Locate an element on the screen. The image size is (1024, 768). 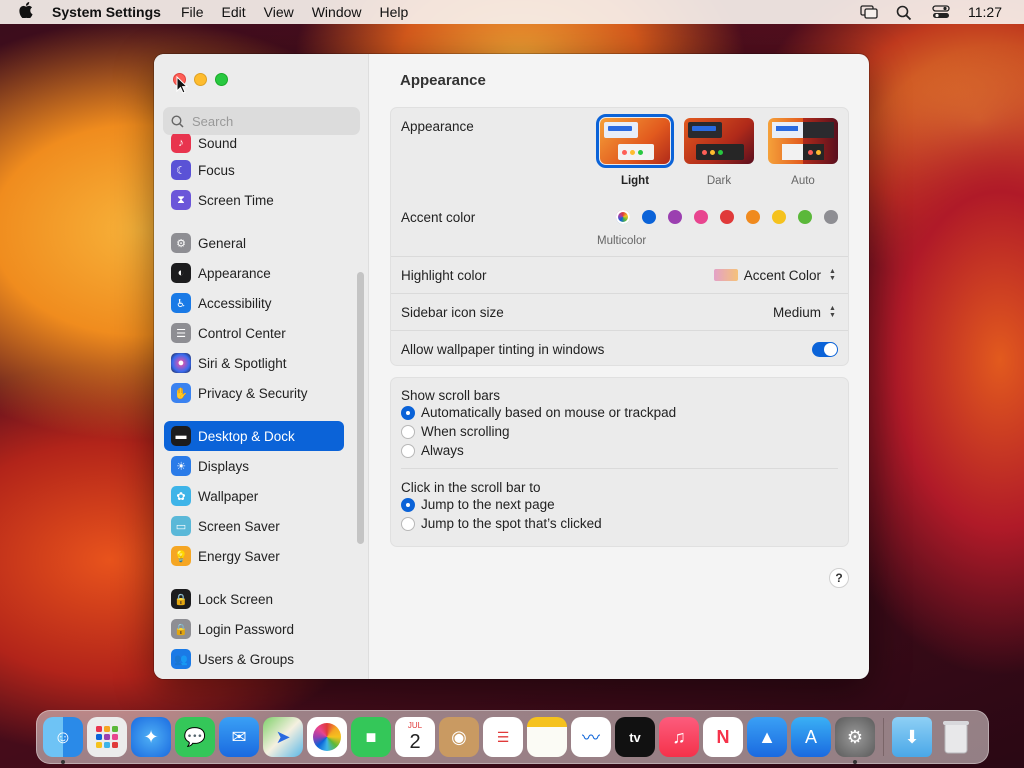
accent-graphite is located at coordinates (831, 217).